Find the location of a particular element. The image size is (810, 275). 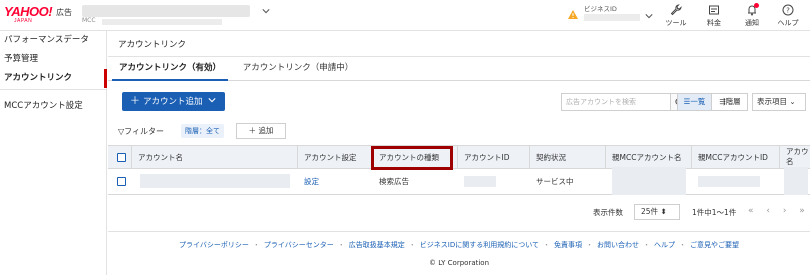

sidebar: パフォーマンスデータ 予算管理 アカウントリンク MCCアカウント設定 is located at coordinates (53, 153).